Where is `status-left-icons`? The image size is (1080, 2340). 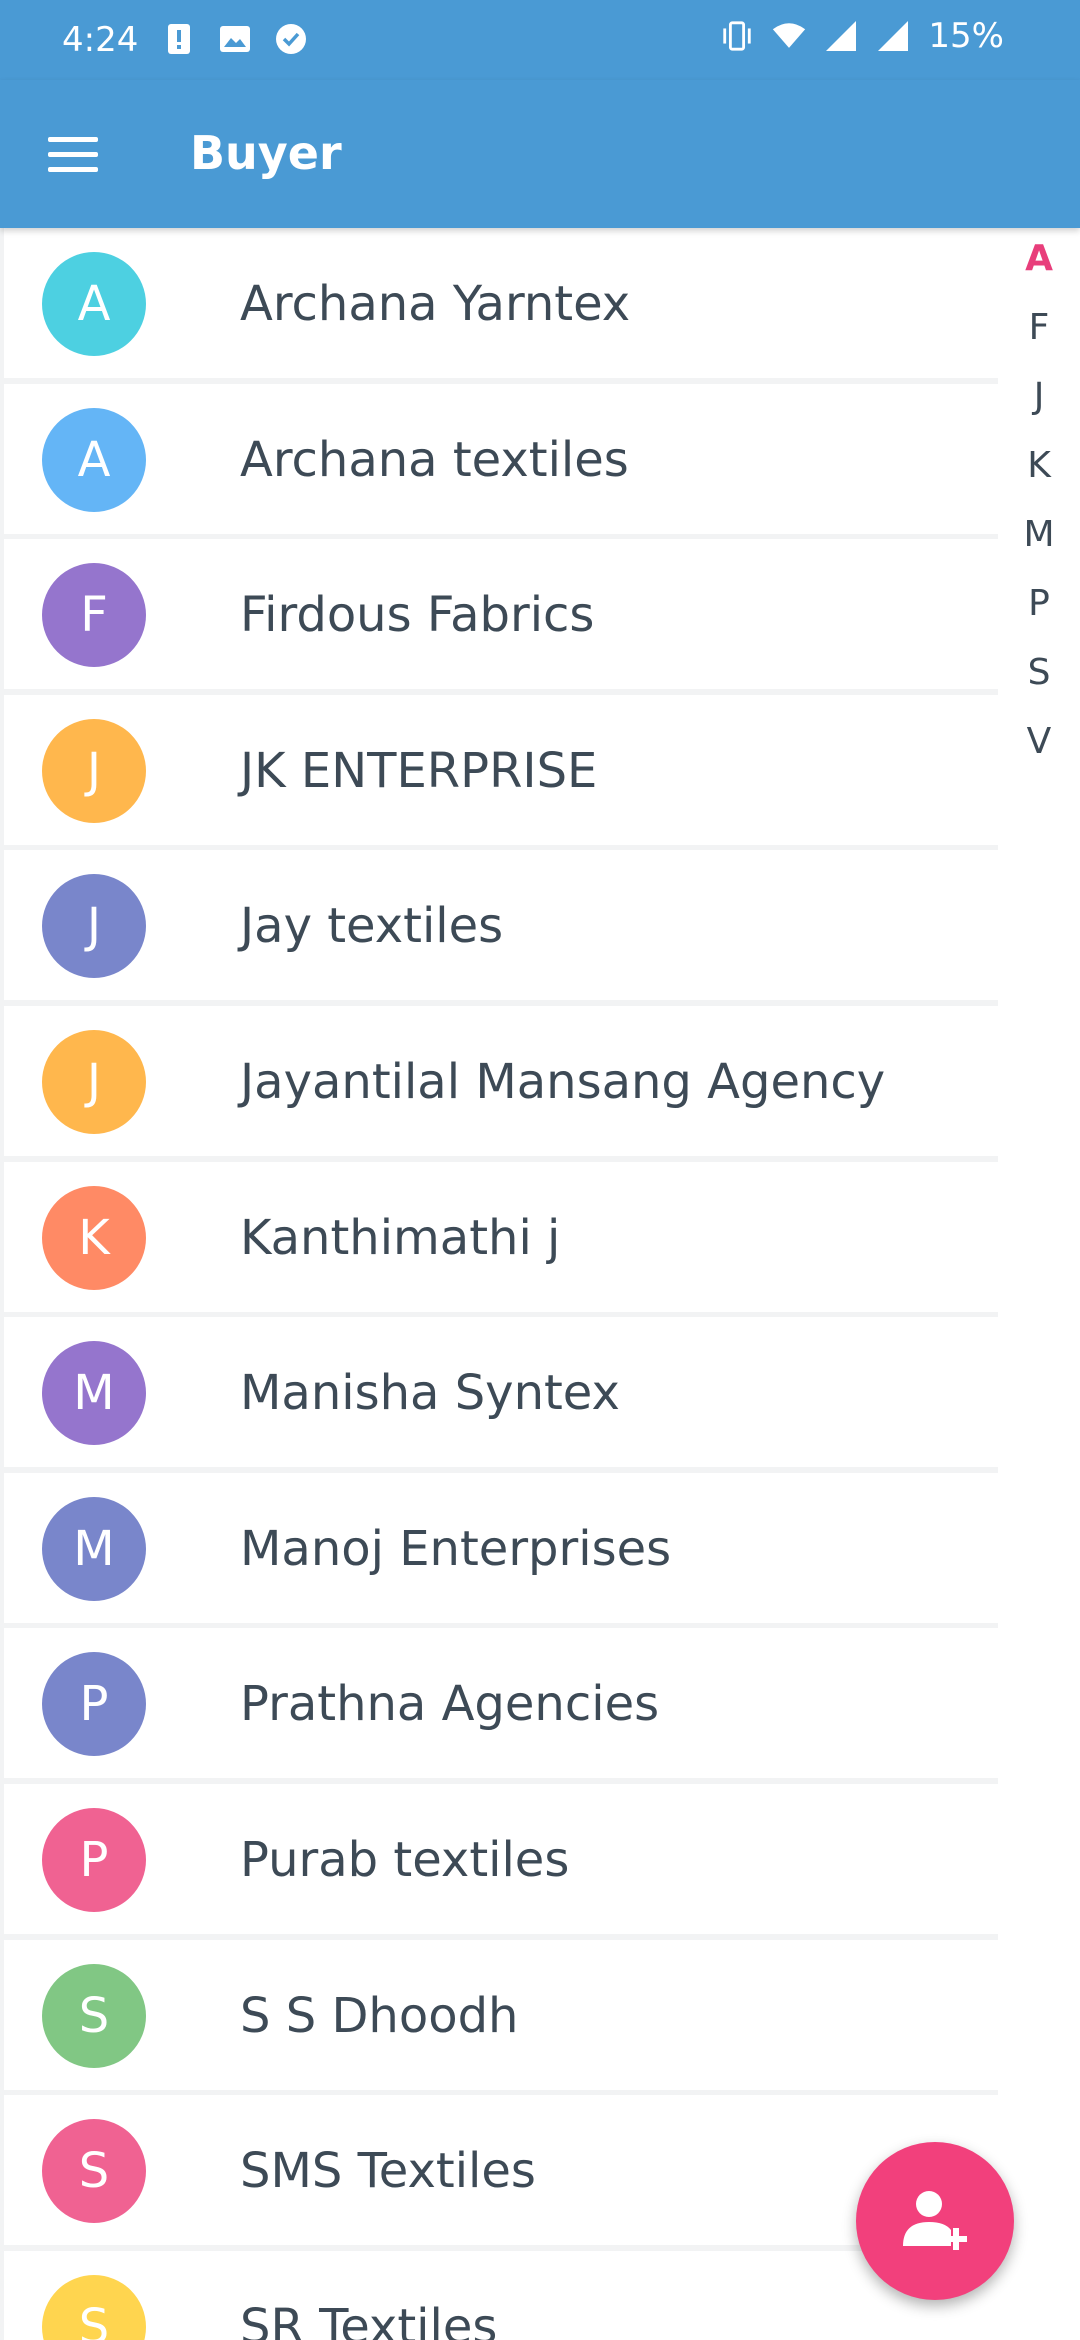 status-left-icons is located at coordinates (235, 39).